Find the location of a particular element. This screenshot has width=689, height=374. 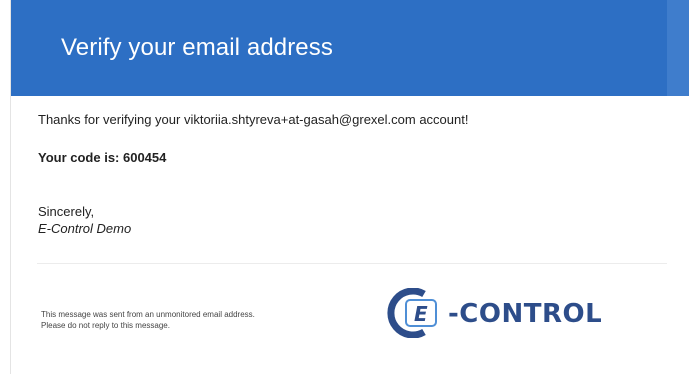

header-banner-edge is located at coordinates (678, 48).